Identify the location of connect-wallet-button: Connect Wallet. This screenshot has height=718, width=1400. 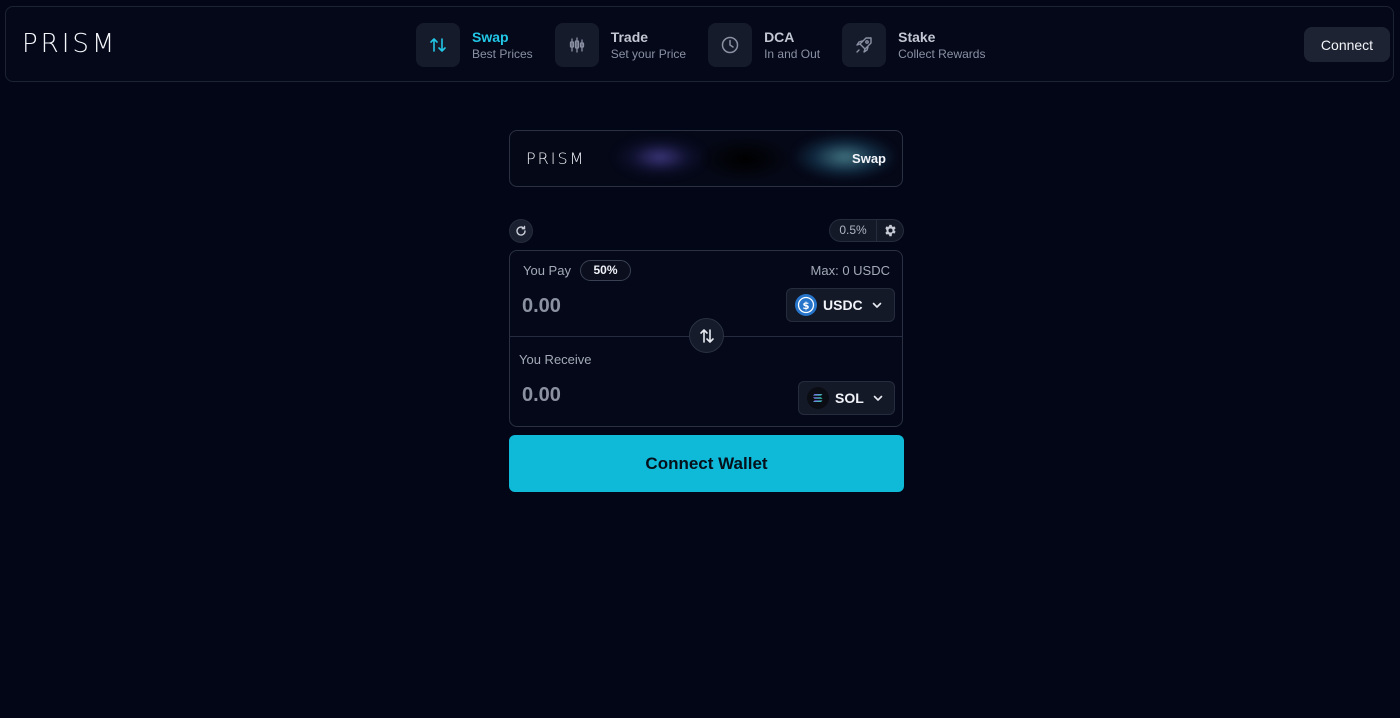
(706, 463).